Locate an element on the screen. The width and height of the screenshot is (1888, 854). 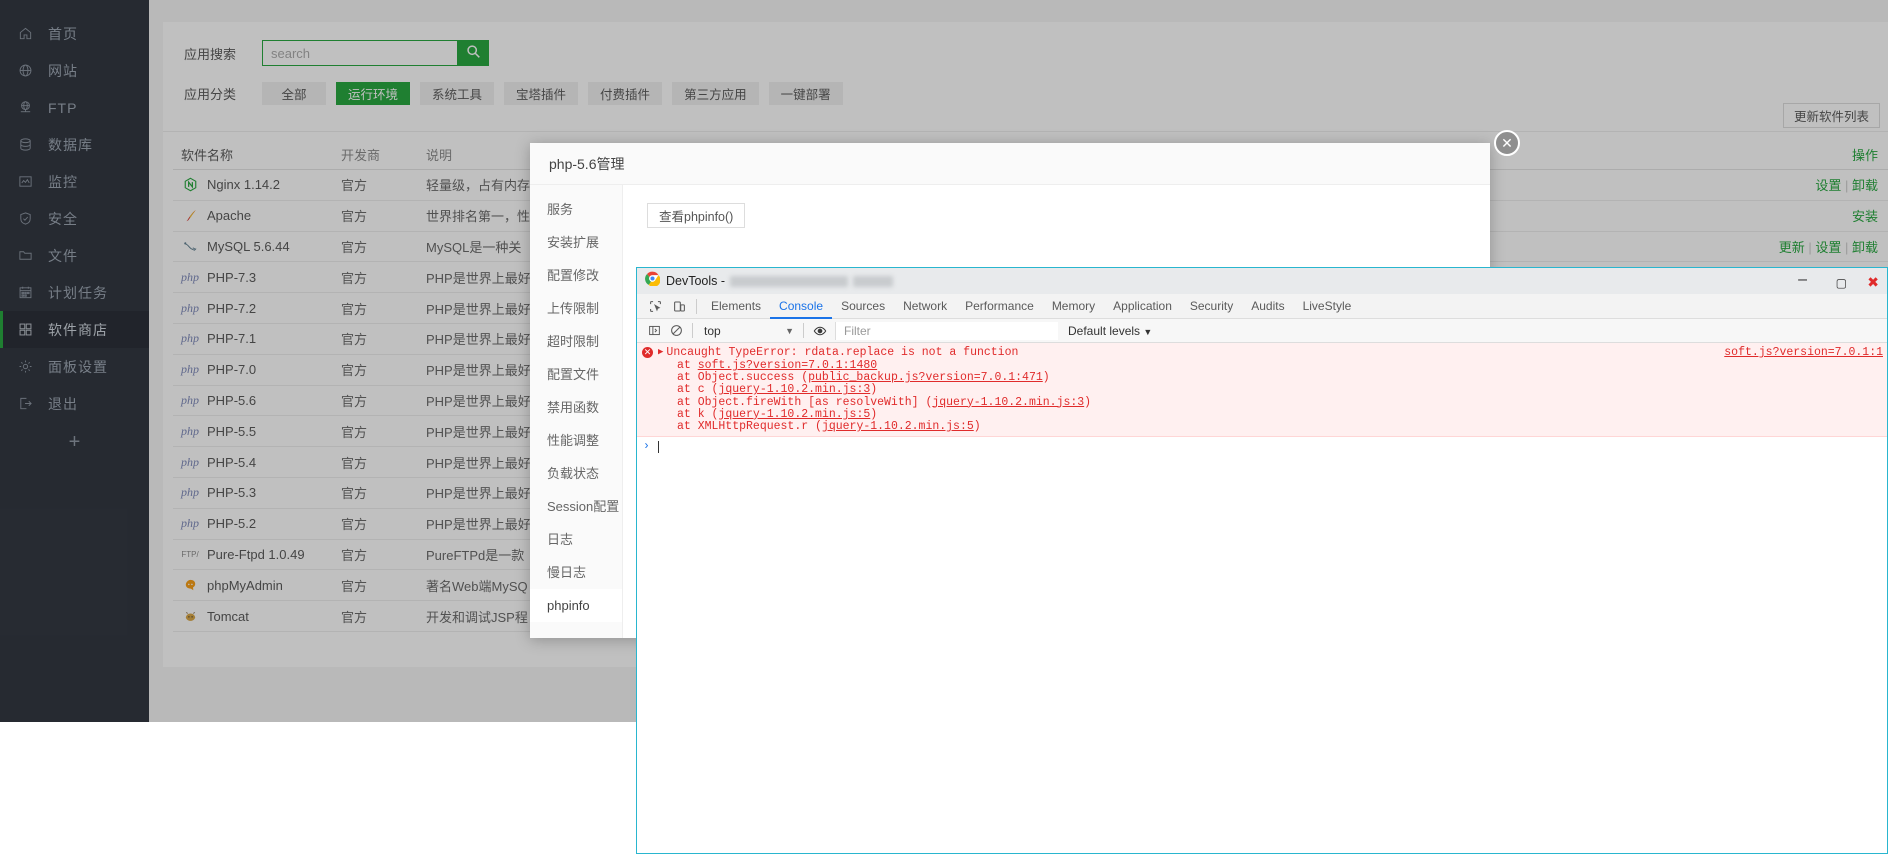
stack-prefix: at is located at coordinates (687, 365).